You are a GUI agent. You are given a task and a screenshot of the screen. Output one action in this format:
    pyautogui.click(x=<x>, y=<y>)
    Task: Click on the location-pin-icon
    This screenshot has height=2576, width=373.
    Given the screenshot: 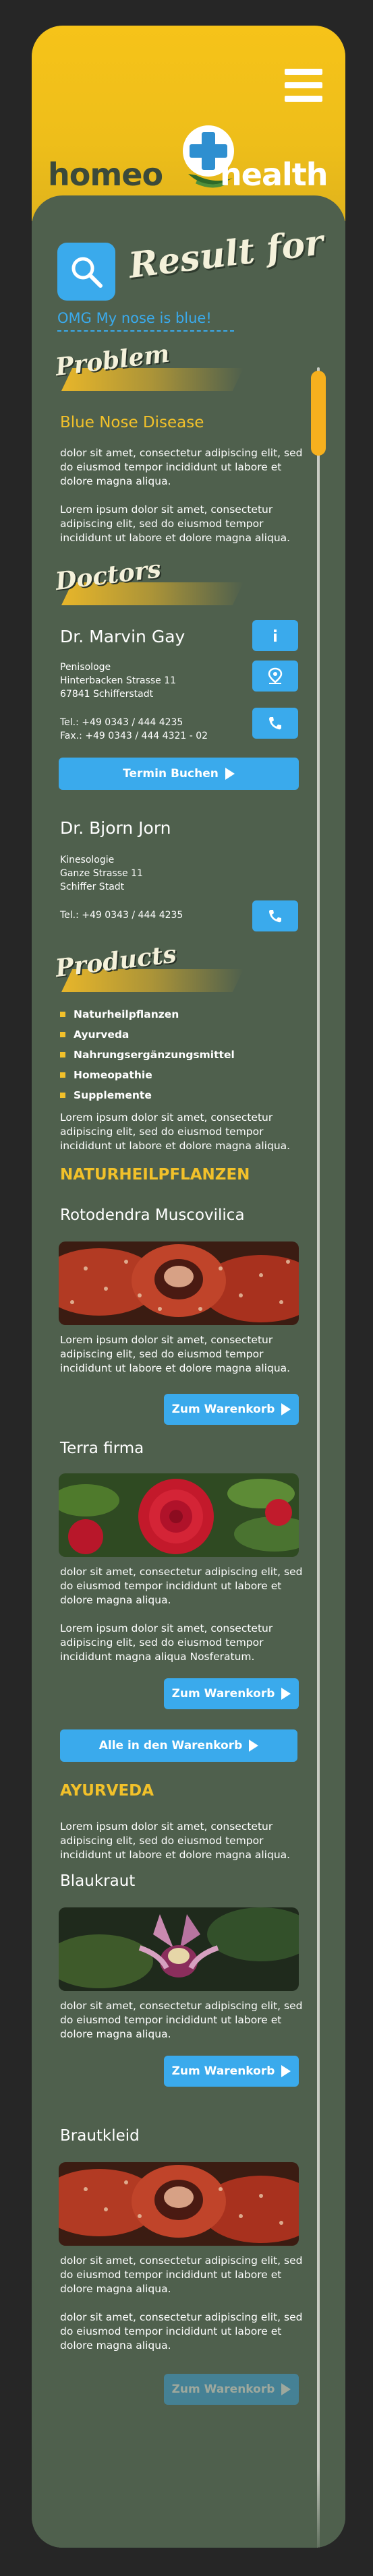 What is the action you would take?
    pyautogui.click(x=275, y=675)
    